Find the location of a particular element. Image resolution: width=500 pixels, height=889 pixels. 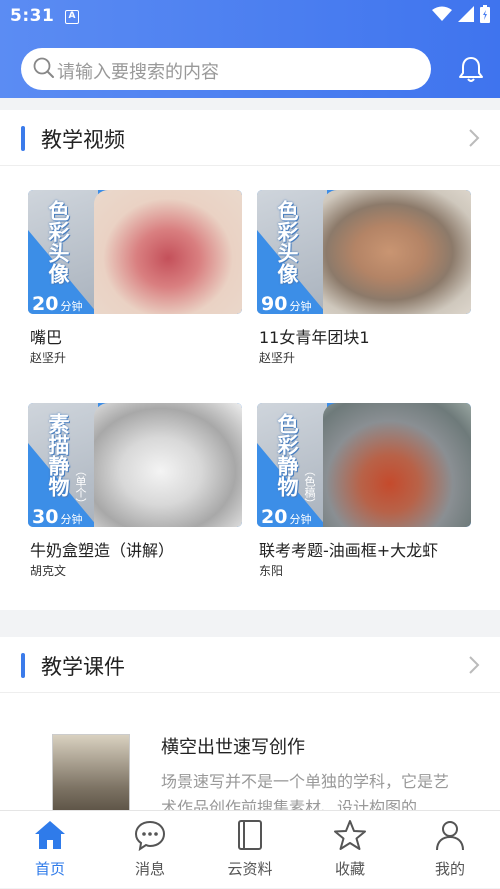

video-duration: 30 分钟 is located at coordinates (57, 516).